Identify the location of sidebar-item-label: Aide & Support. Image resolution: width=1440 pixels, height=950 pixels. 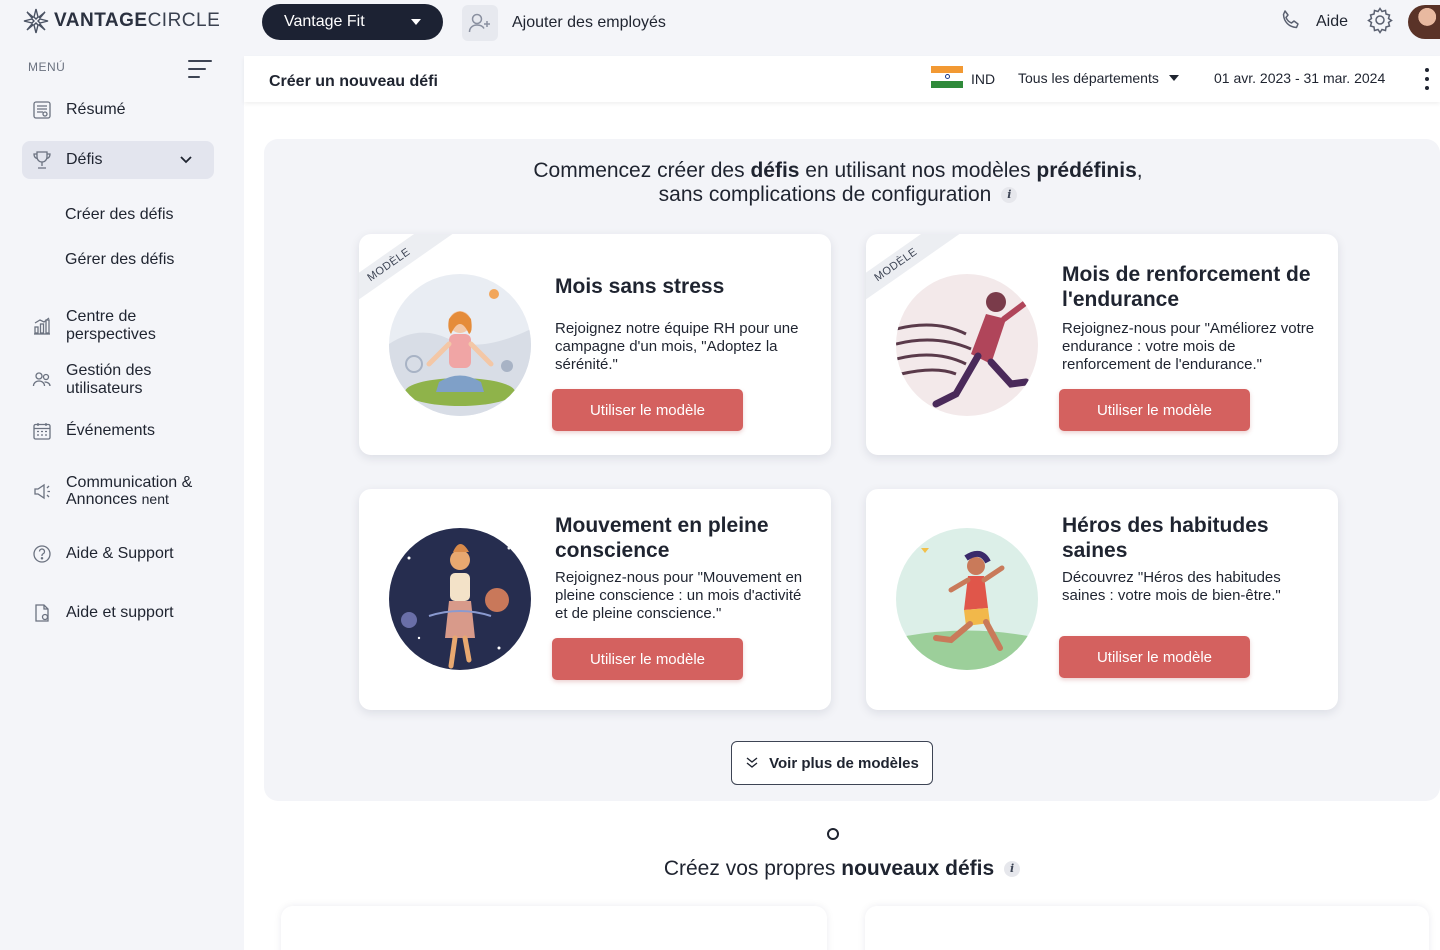
(120, 553).